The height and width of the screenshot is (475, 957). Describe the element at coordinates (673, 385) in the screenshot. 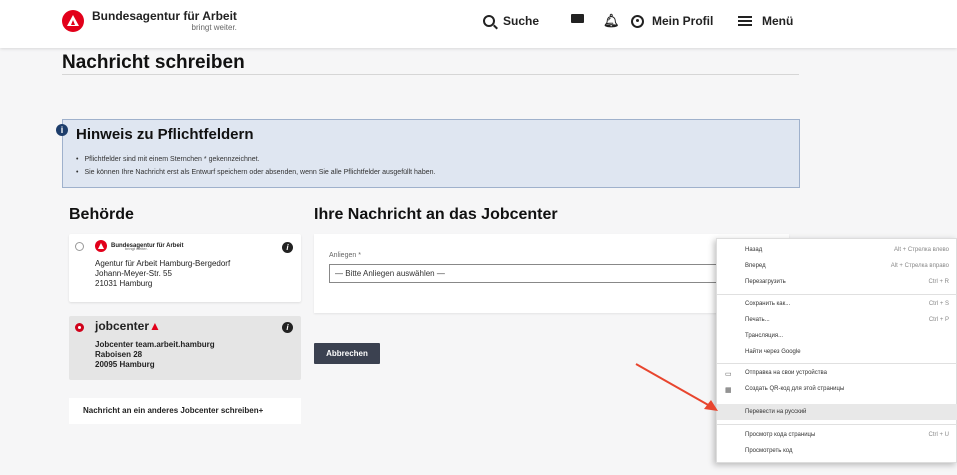

I see `arrow-shaft` at that location.